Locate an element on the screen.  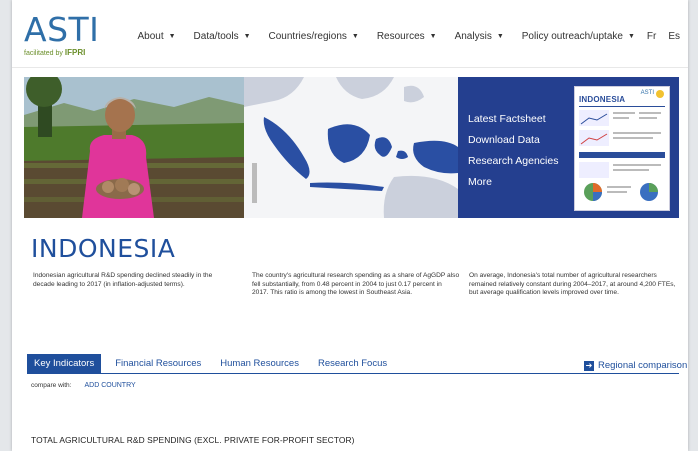
farmer-photo is located at coordinates (134, 147).